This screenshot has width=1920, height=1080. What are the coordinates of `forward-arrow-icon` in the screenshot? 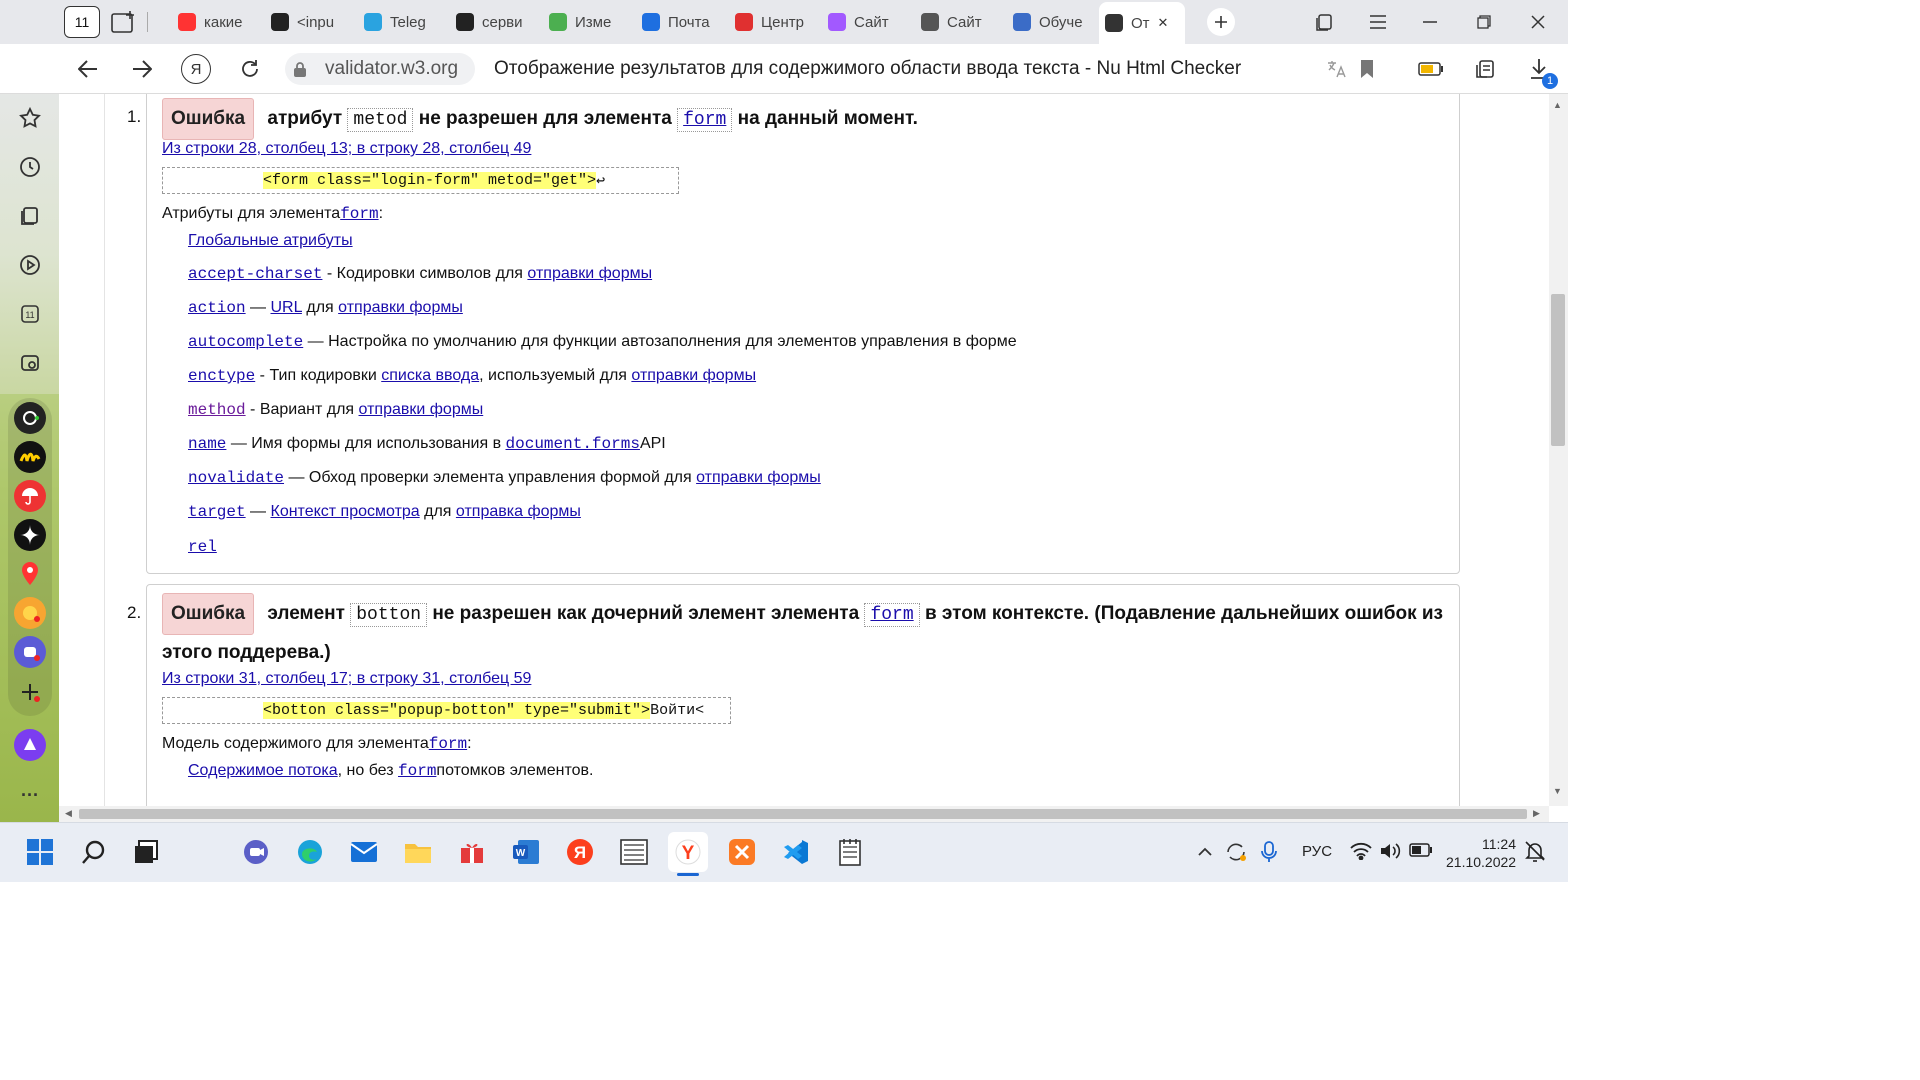 It's located at (142, 69).